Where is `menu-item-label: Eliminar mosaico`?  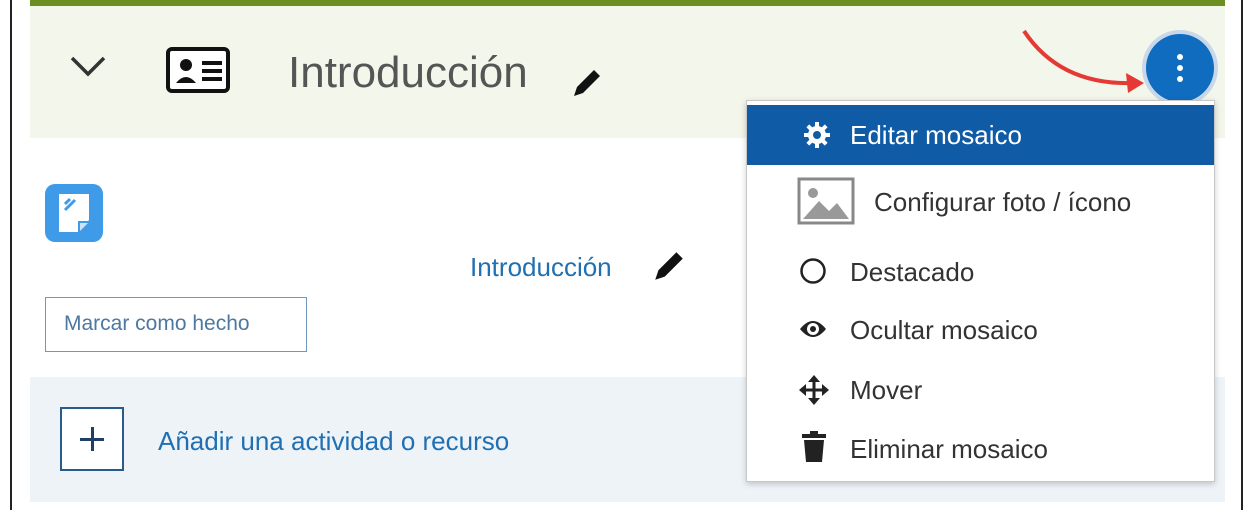 menu-item-label: Eliminar mosaico is located at coordinates (949, 449).